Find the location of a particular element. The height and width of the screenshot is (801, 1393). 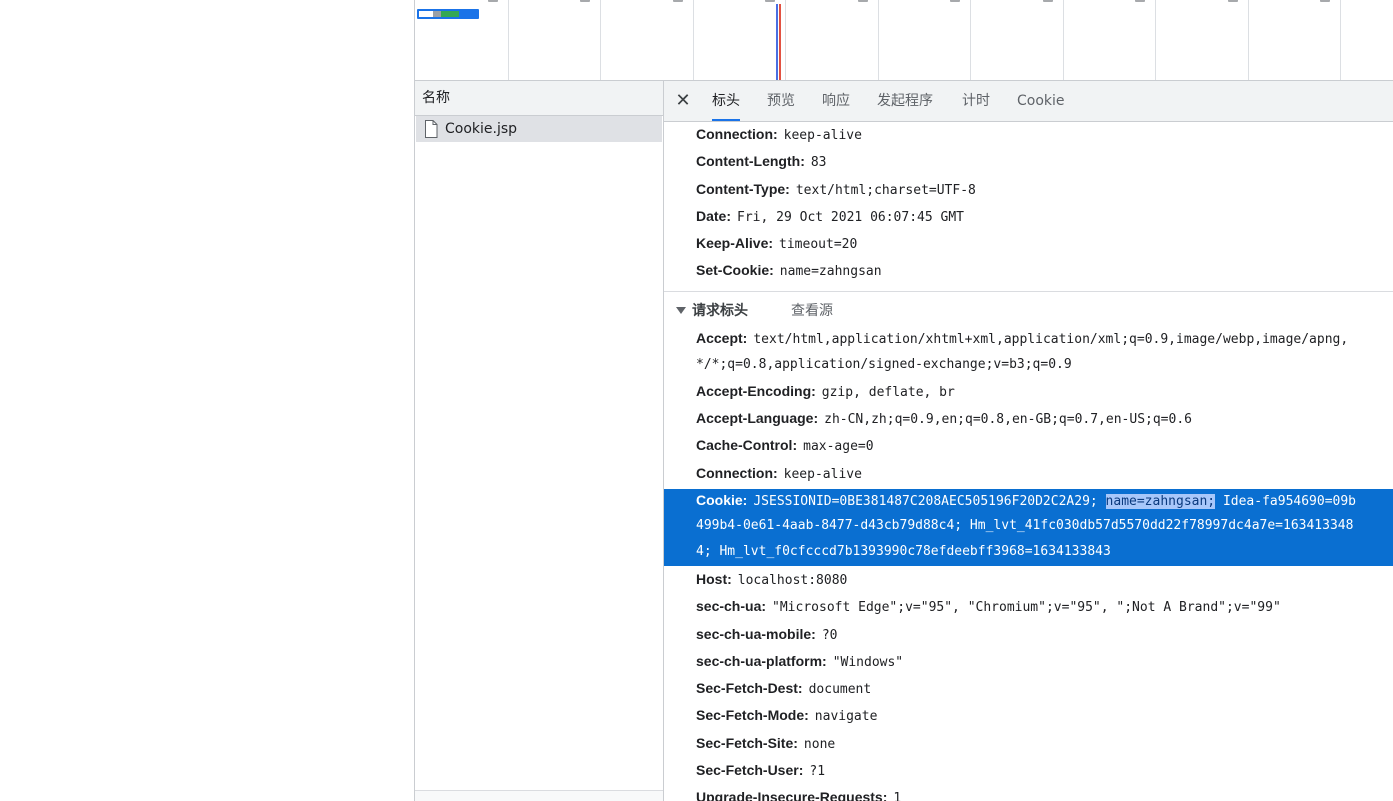

name-column-header: 名称 is located at coordinates (539, 98).